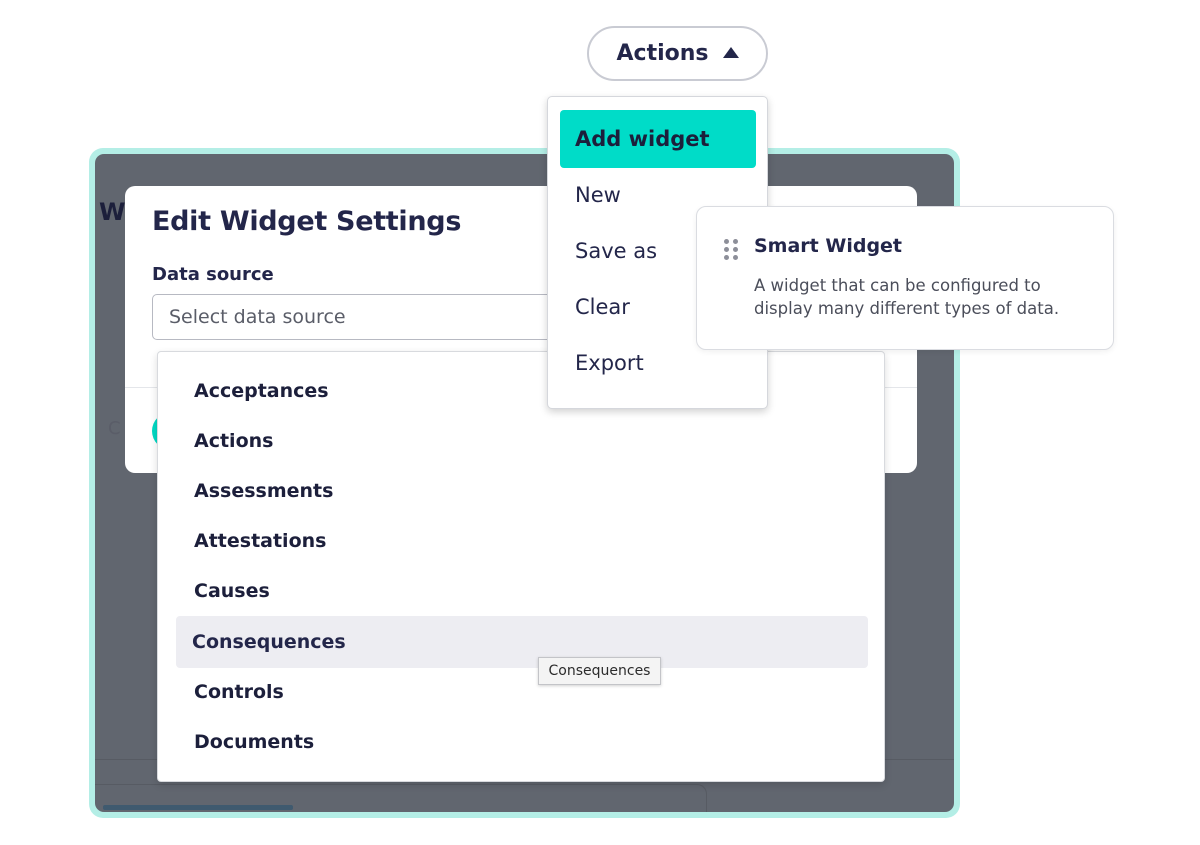 The image size is (1200, 845). What do you see at coordinates (522, 591) in the screenshot?
I see `option-causes: Causes` at bounding box center [522, 591].